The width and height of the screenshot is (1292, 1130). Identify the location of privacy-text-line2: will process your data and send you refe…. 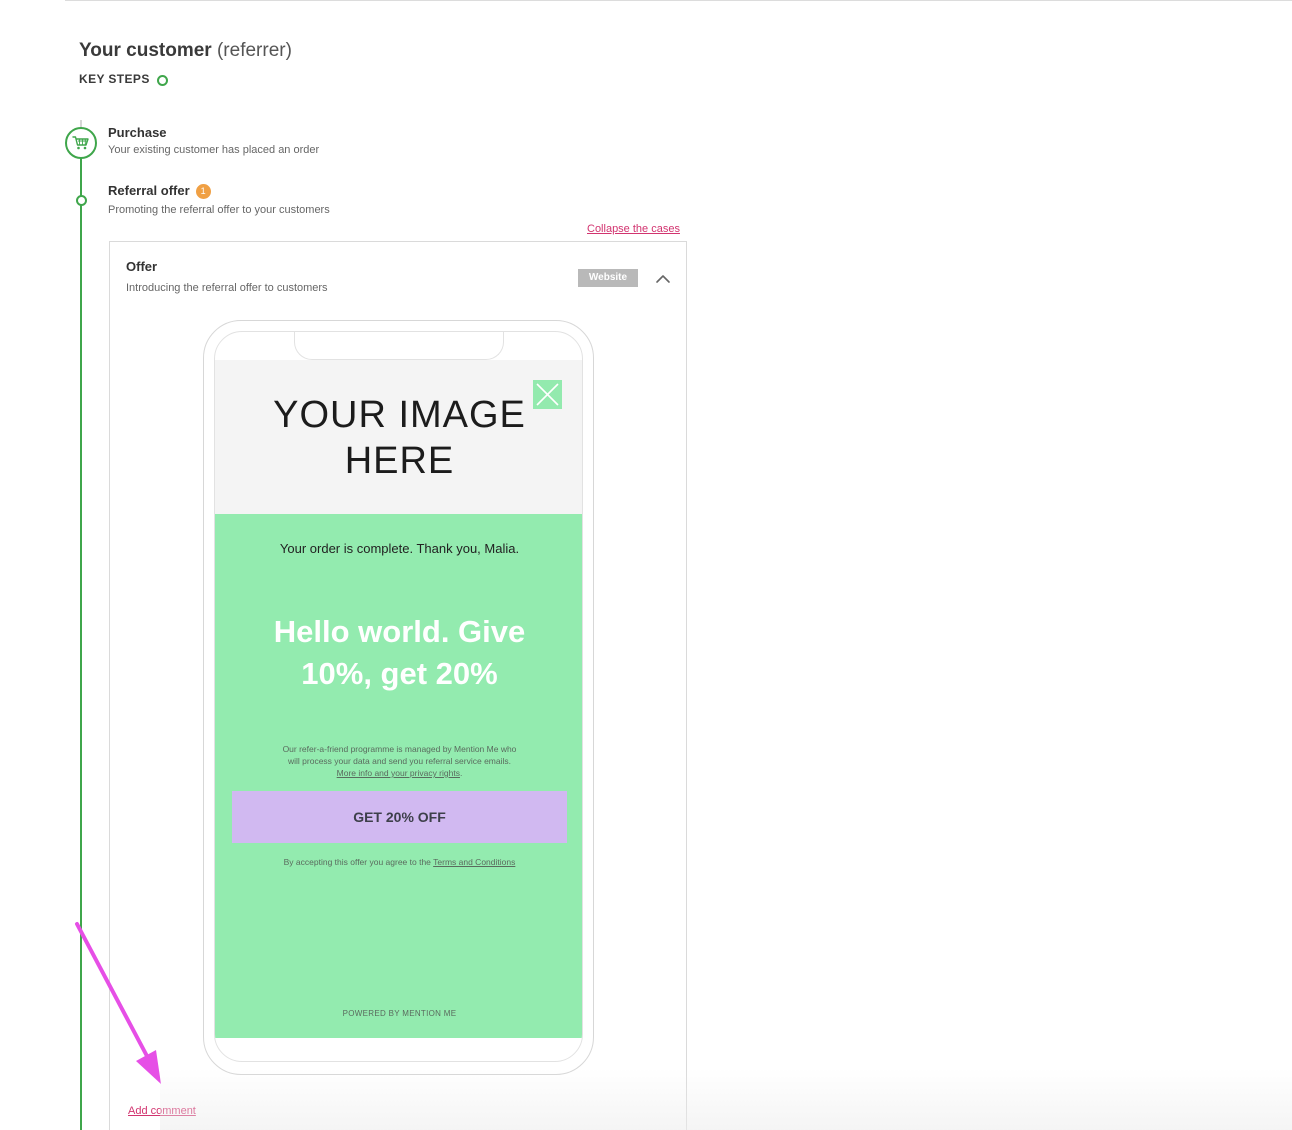
(399, 761).